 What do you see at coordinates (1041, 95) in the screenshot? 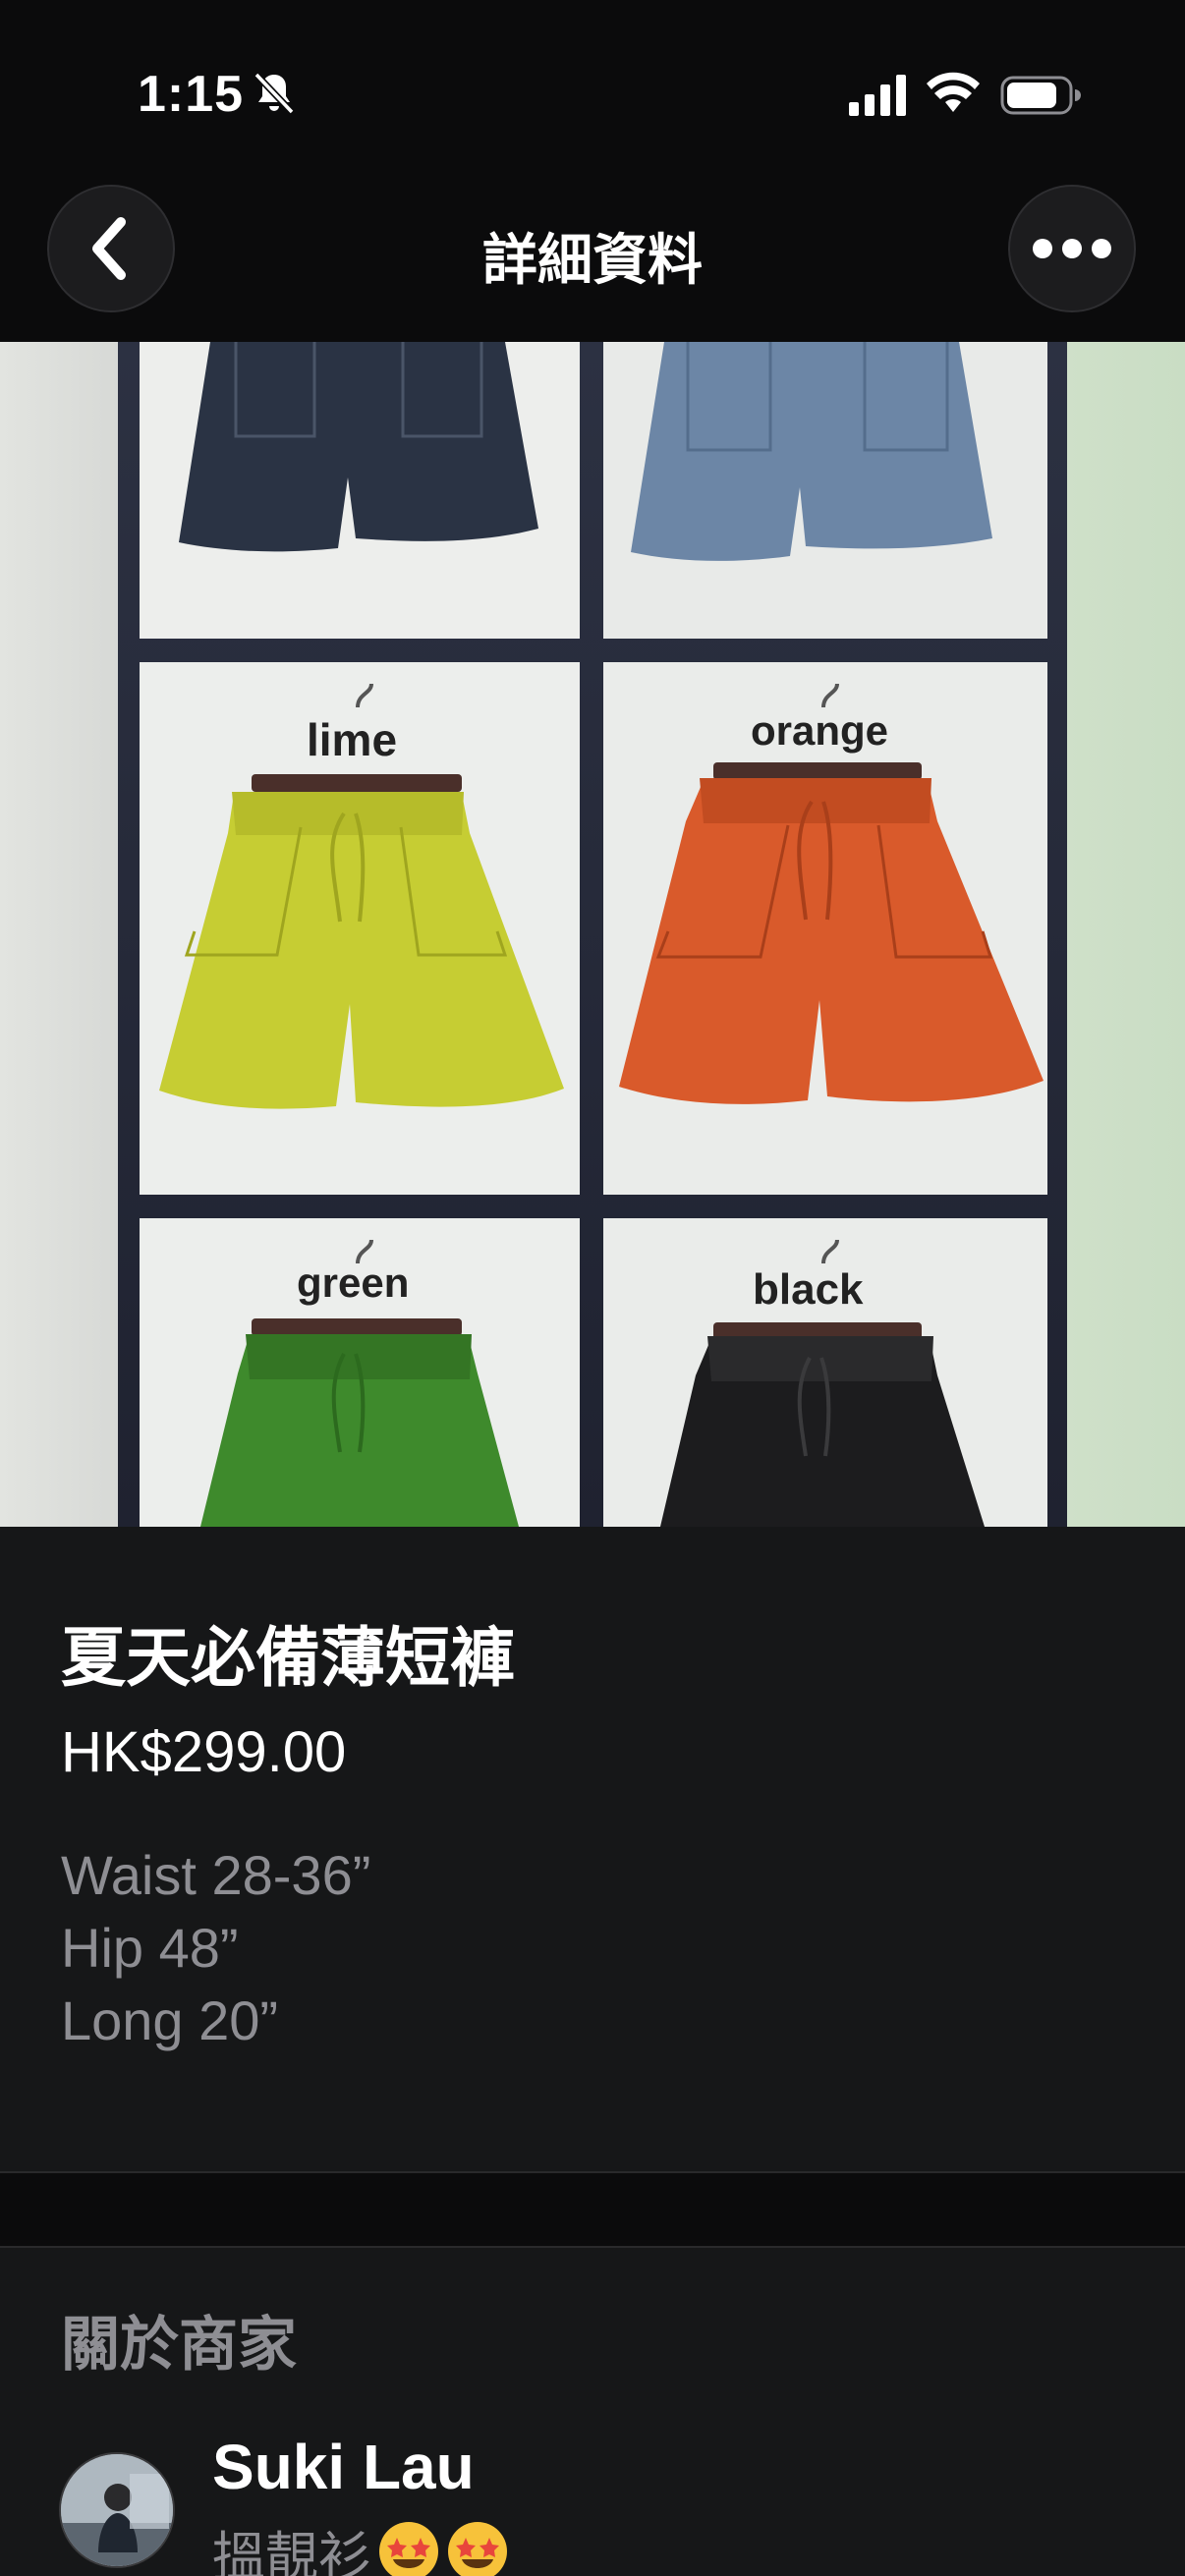
I see `battery-icon` at bounding box center [1041, 95].